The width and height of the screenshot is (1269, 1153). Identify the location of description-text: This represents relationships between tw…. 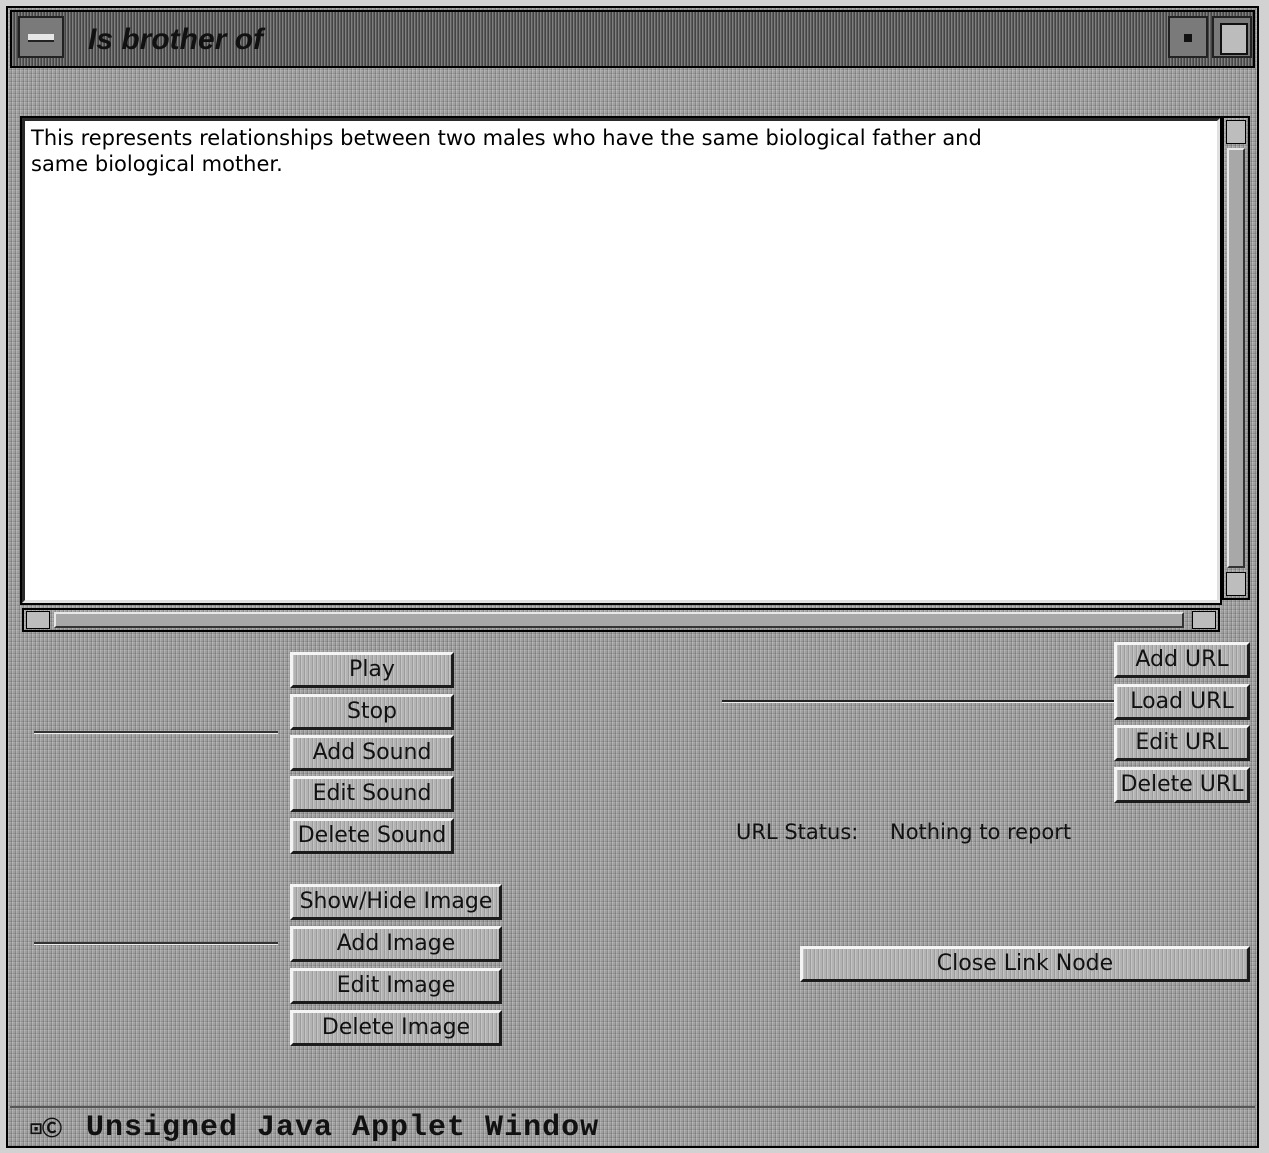
(506, 151).